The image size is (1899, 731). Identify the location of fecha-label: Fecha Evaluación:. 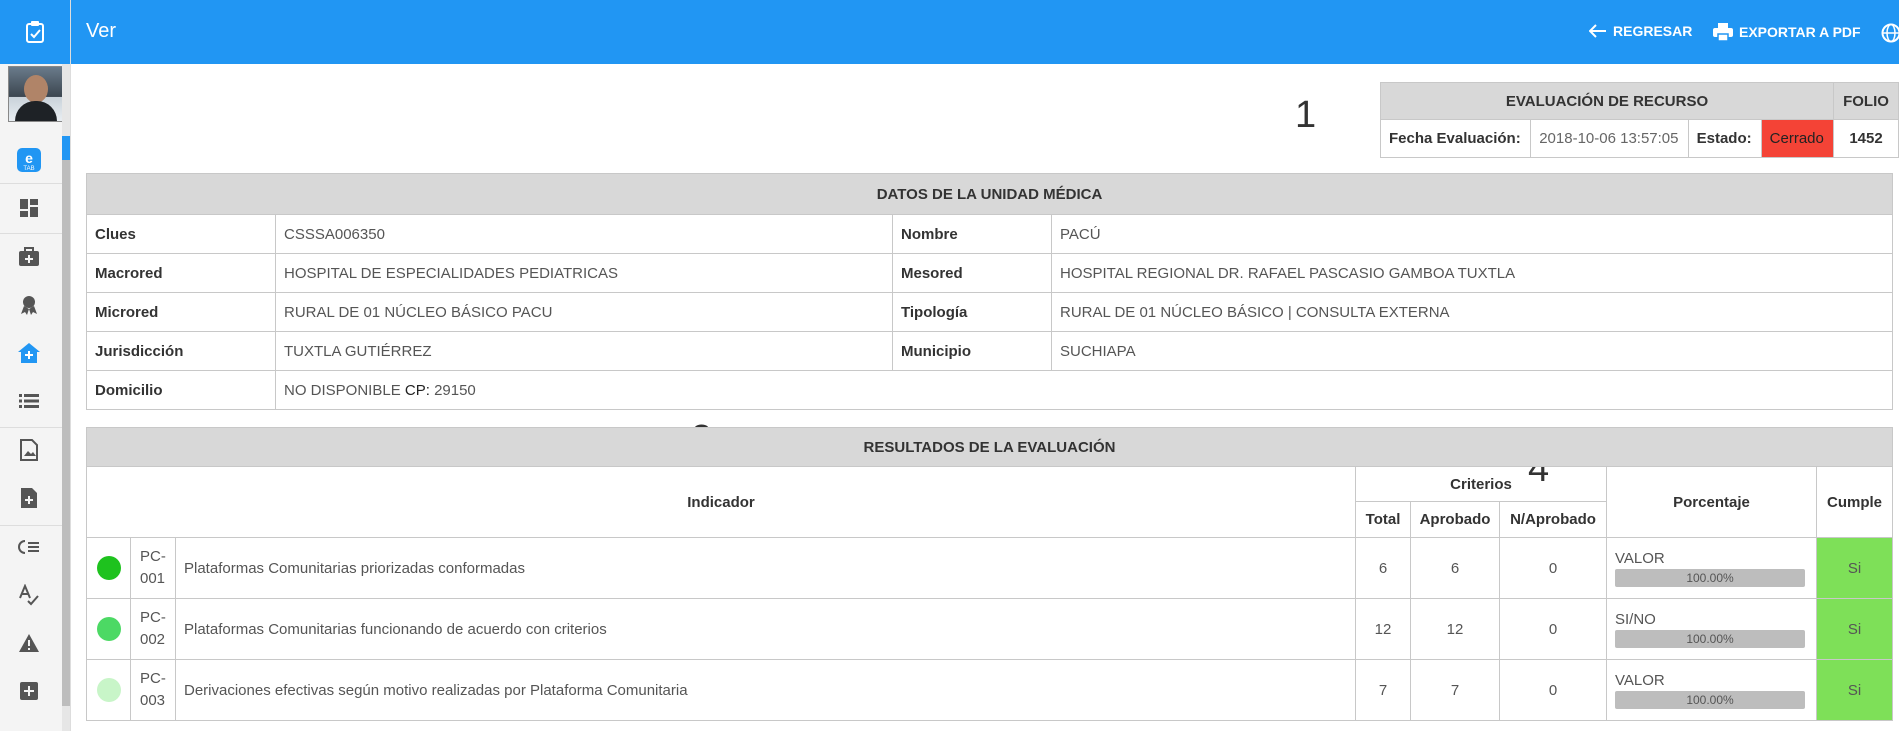
(1455, 138).